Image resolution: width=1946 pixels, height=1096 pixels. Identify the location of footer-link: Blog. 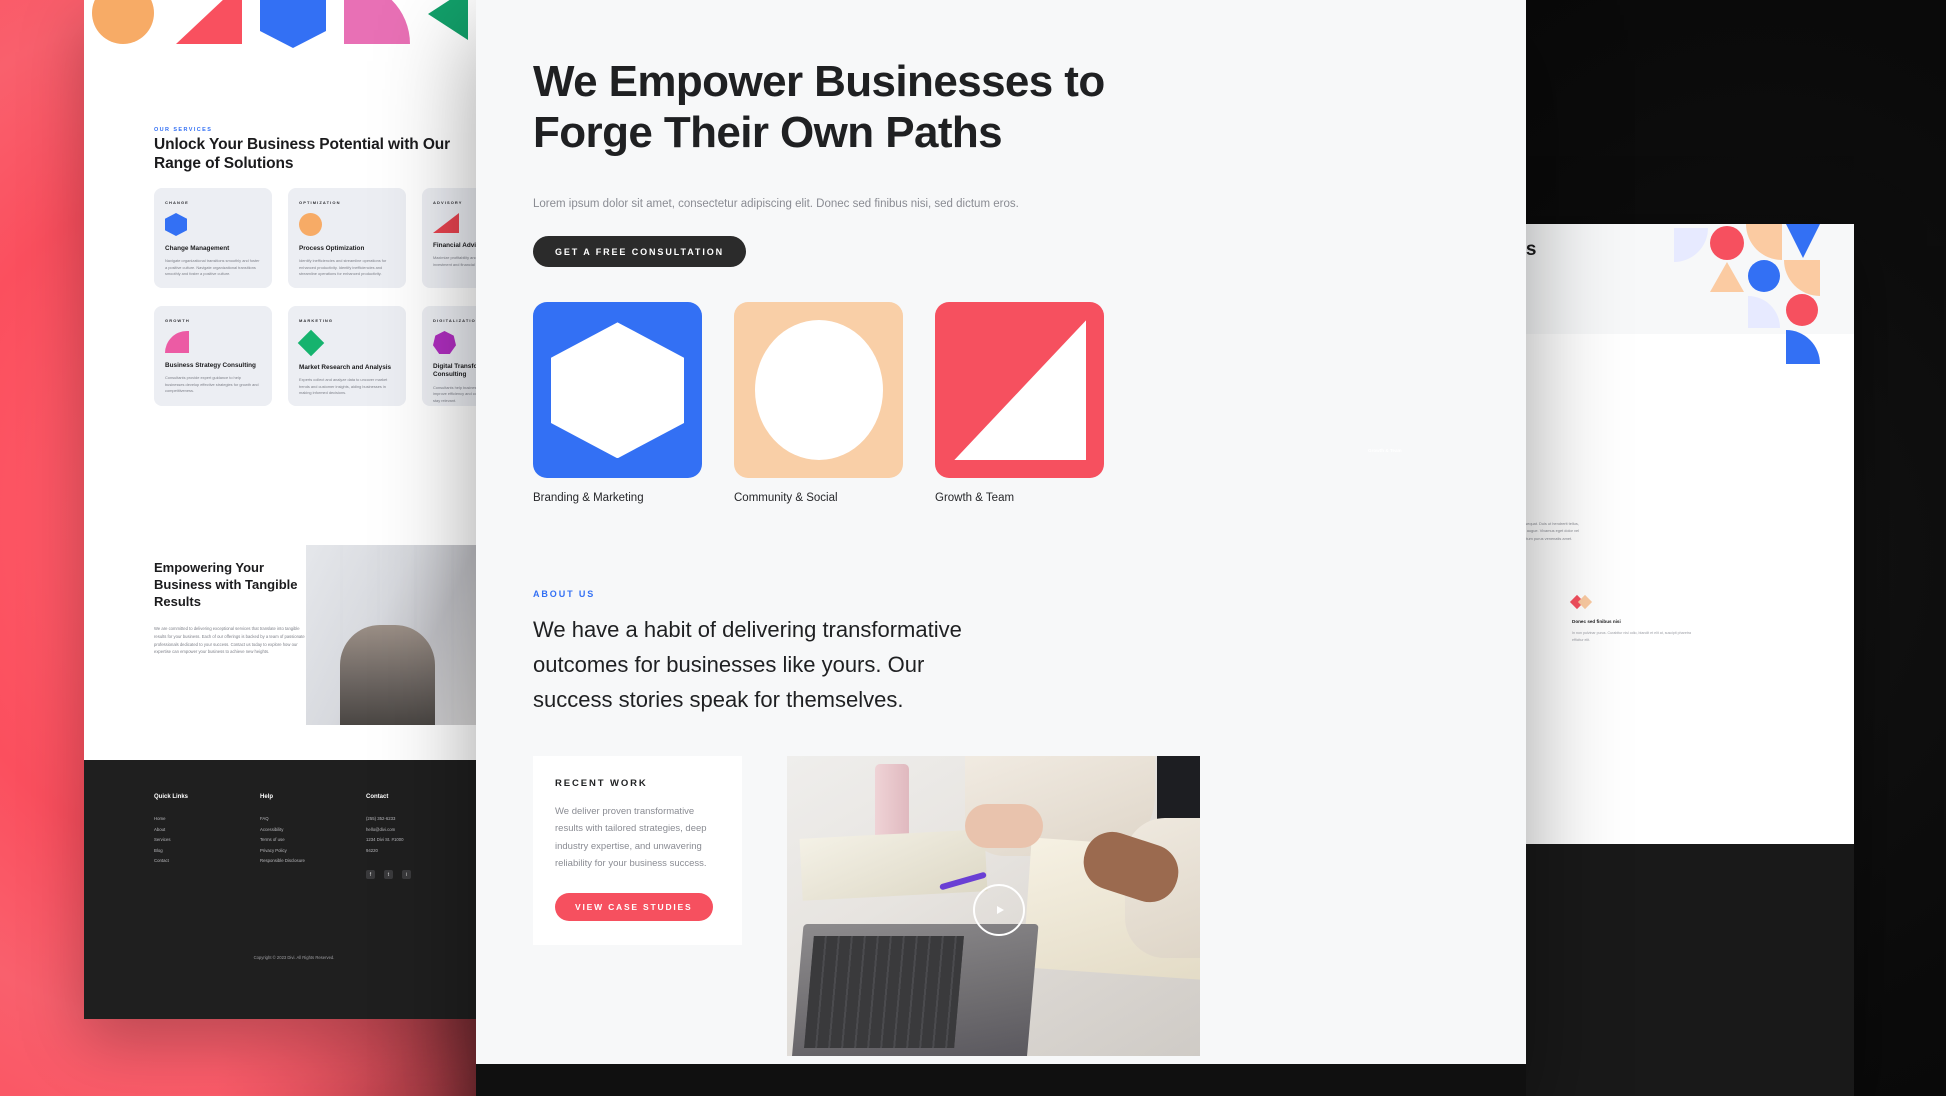
(207, 851).